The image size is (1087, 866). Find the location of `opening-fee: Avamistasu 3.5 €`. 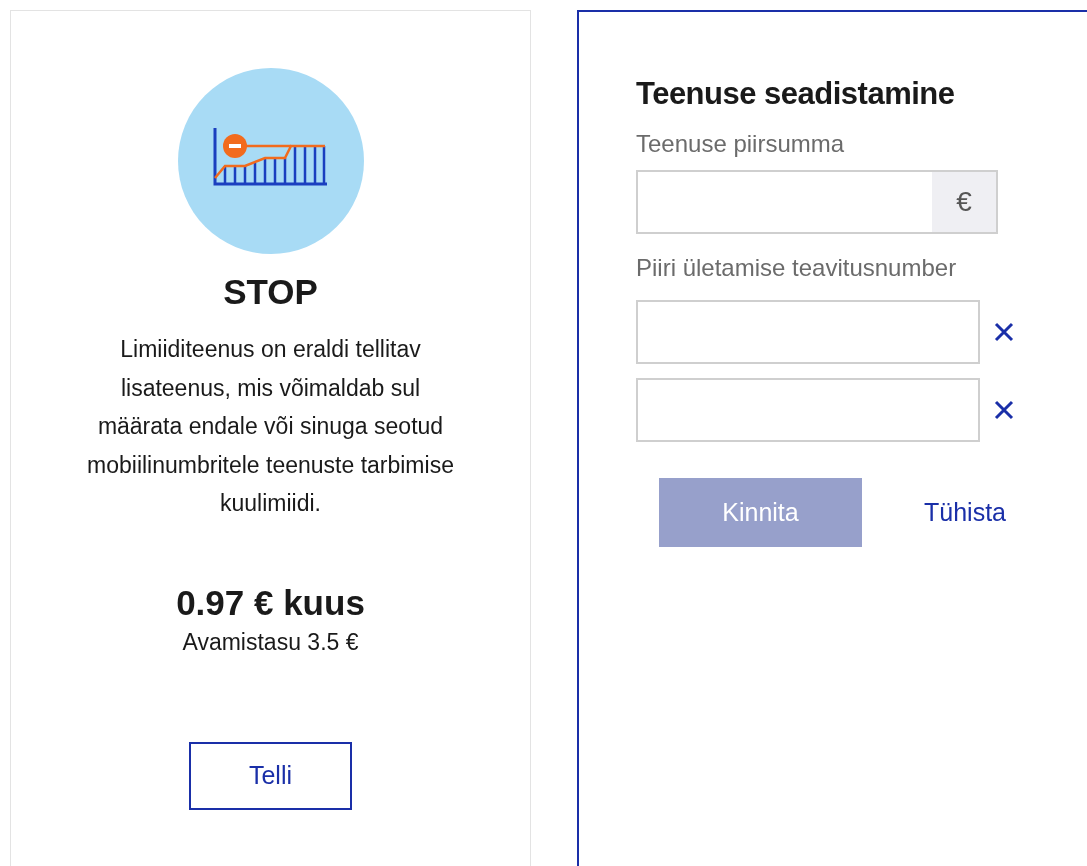

opening-fee: Avamistasu 3.5 € is located at coordinates (270, 642).